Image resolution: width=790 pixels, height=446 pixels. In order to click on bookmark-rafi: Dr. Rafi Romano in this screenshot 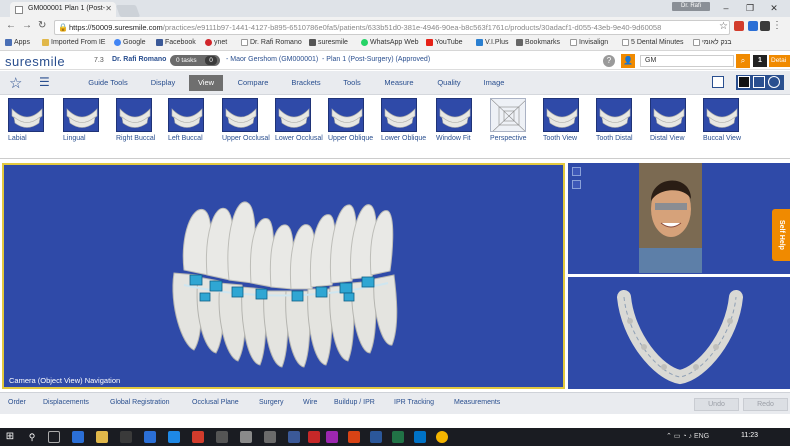, I will do `click(271, 42)`.